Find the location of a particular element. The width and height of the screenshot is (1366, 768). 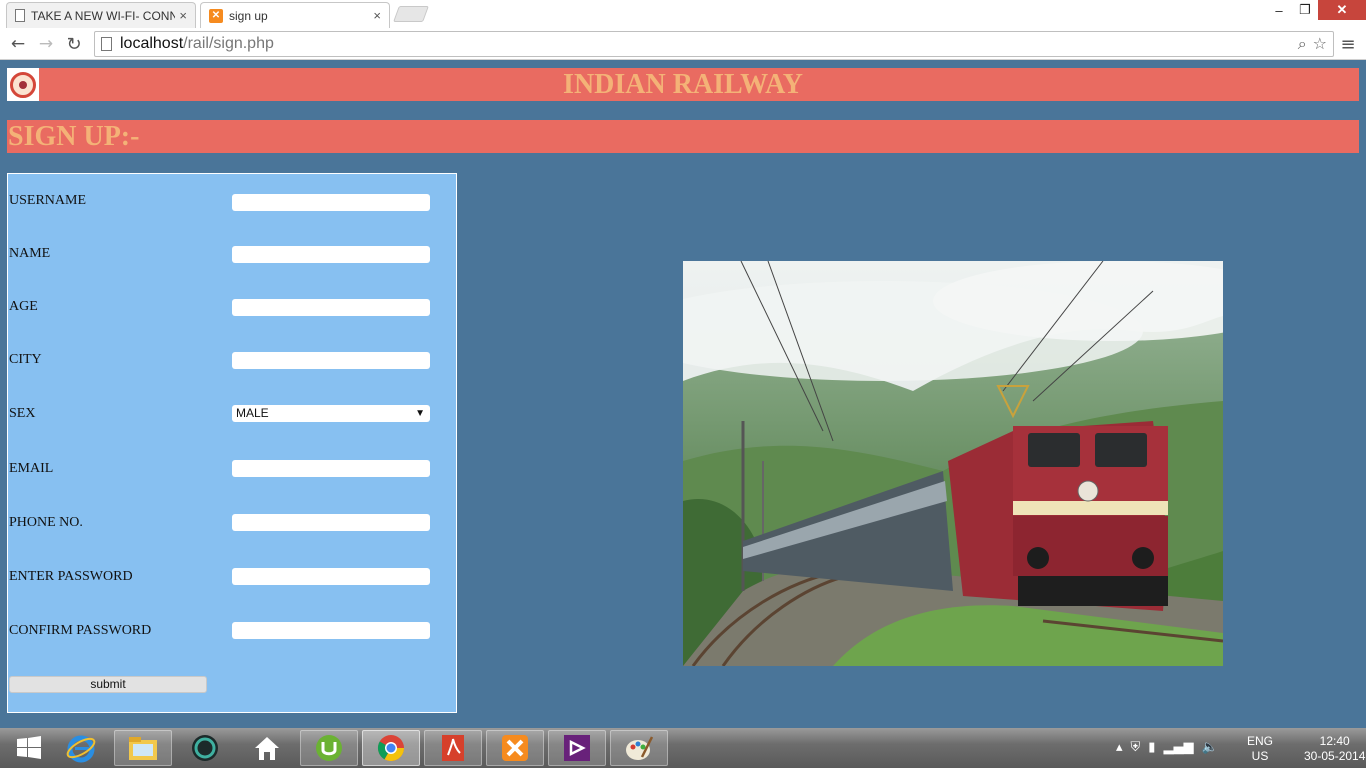

site-title: INDIAN RAILWAY is located at coordinates (683, 84).